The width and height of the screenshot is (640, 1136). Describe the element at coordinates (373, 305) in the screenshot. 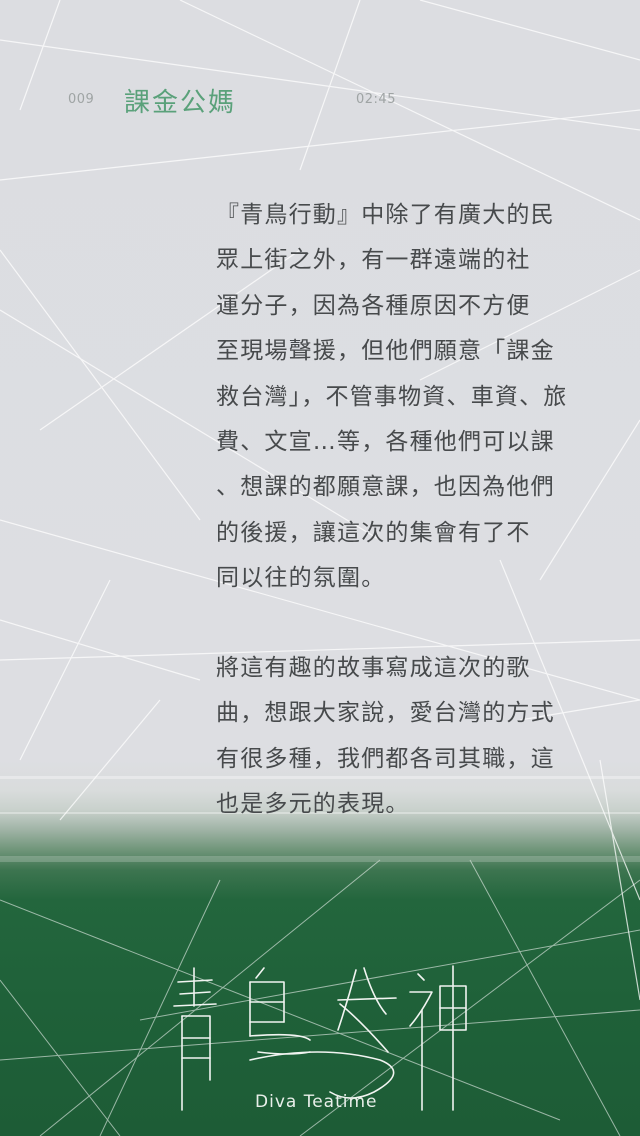

I see `text-line: 運分子，因為各種原因不方便` at that location.